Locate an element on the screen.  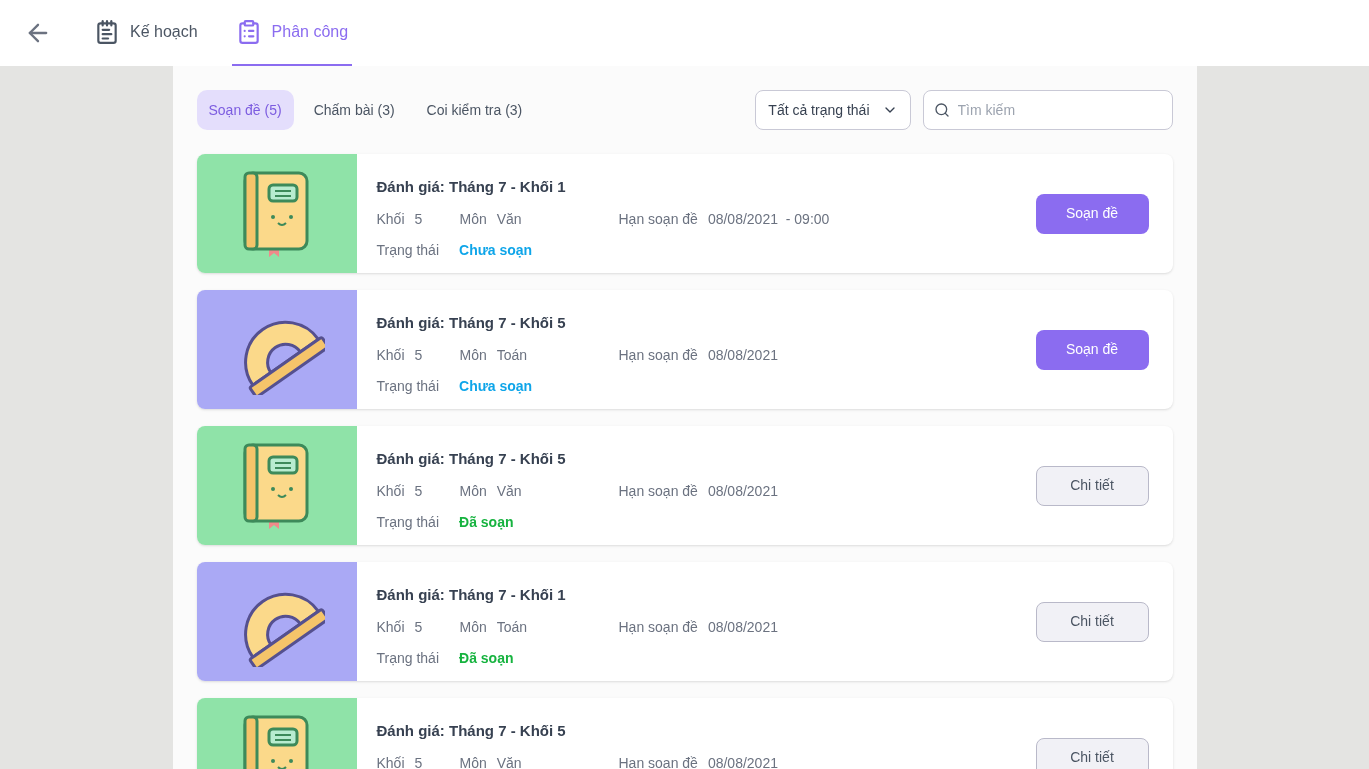
search-icon is located at coordinates (941, 110).